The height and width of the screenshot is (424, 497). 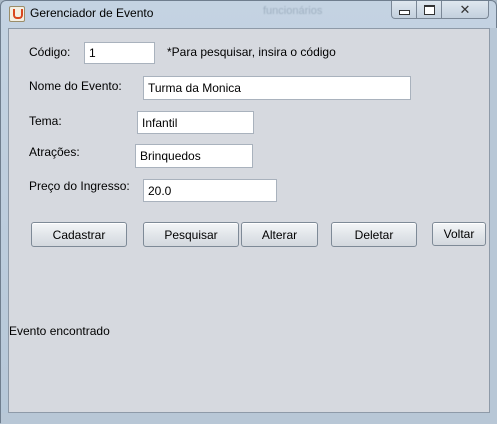 What do you see at coordinates (59, 331) in the screenshot?
I see `status-message: Evento encontrado` at bounding box center [59, 331].